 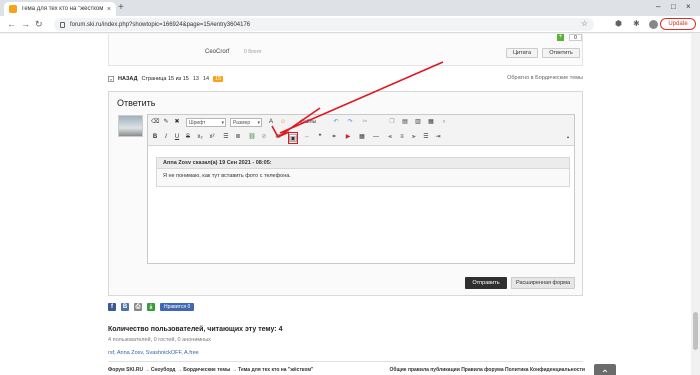 I want to click on reload-icon: ↻, so click(x=39, y=24).